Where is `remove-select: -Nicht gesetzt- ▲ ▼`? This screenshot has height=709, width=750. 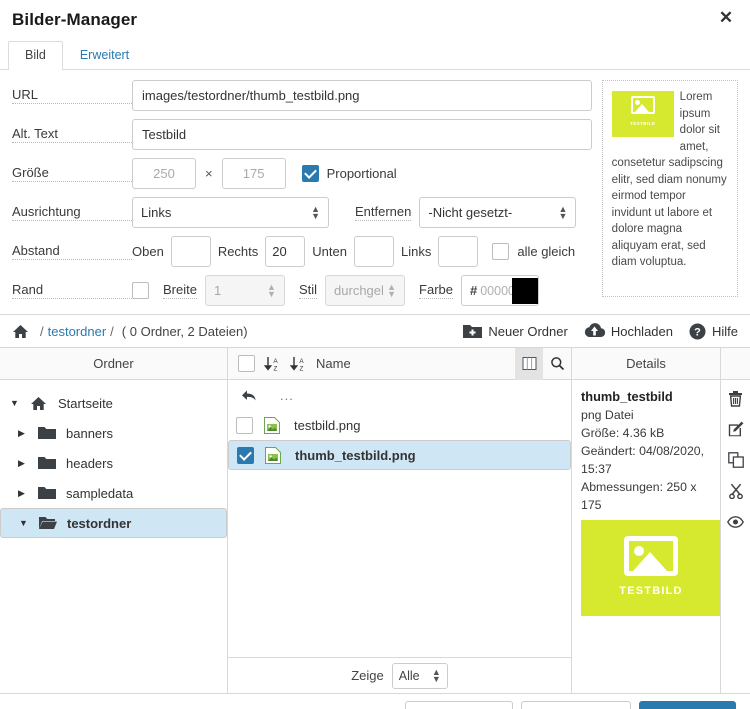 remove-select: -Nicht gesetzt- ▲ ▼ is located at coordinates (498, 212).